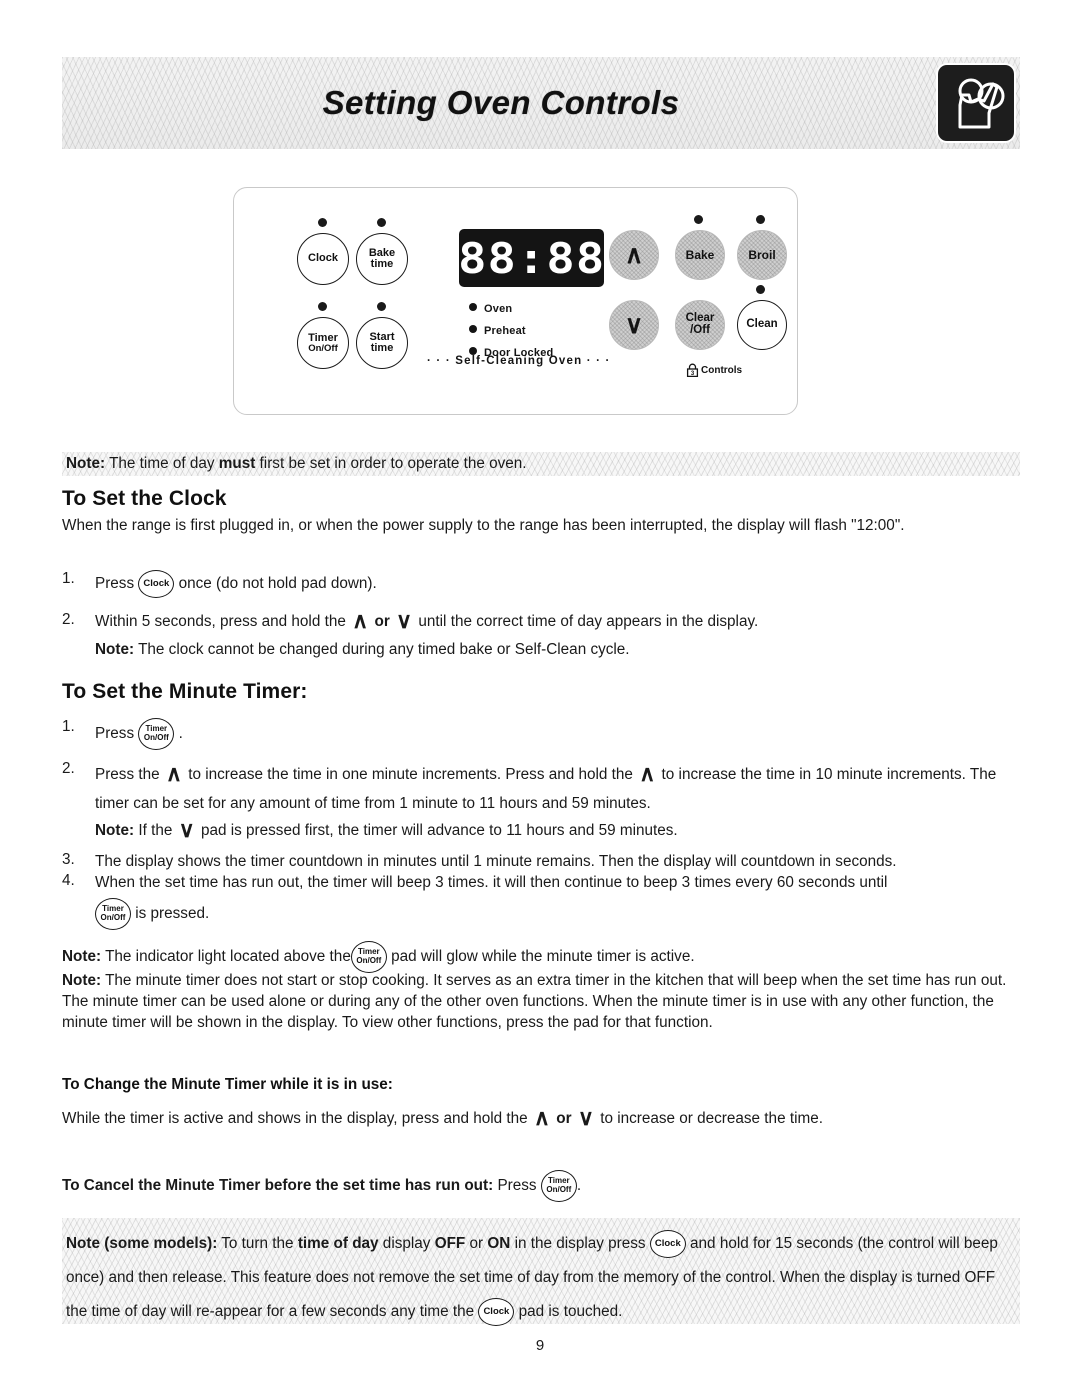  Describe the element at coordinates (535, 914) in the screenshot. I see `timer-step-4b: Timer On/Off is pressed.` at that location.